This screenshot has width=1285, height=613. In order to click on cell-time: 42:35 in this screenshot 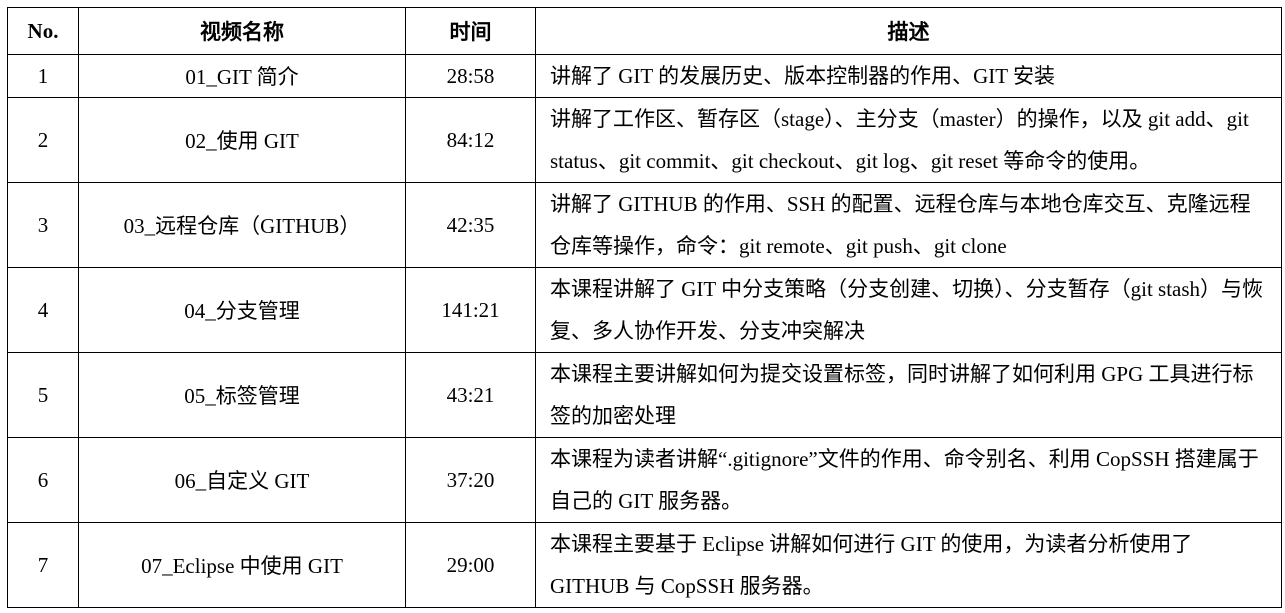, I will do `click(470, 225)`.